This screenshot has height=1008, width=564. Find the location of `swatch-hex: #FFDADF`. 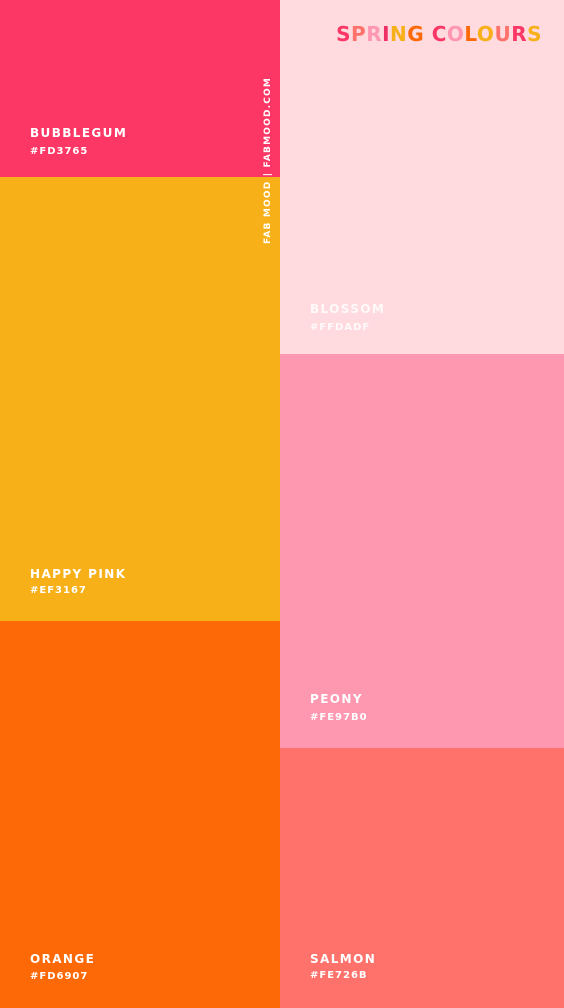

swatch-hex: #FFDADF is located at coordinates (340, 327).